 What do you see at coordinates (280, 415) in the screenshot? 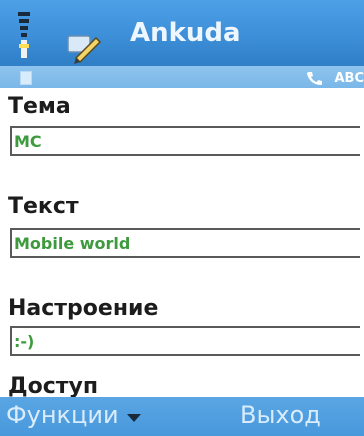
I see `exit-softkey: Выход` at bounding box center [280, 415].